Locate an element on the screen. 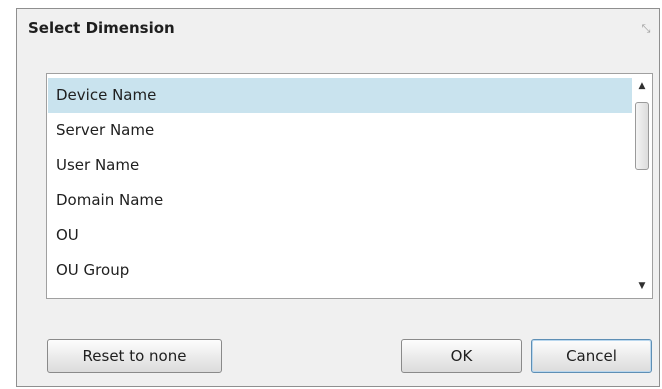 The image size is (662, 389). list-item-domain-name: Domain Name is located at coordinates (341, 200).